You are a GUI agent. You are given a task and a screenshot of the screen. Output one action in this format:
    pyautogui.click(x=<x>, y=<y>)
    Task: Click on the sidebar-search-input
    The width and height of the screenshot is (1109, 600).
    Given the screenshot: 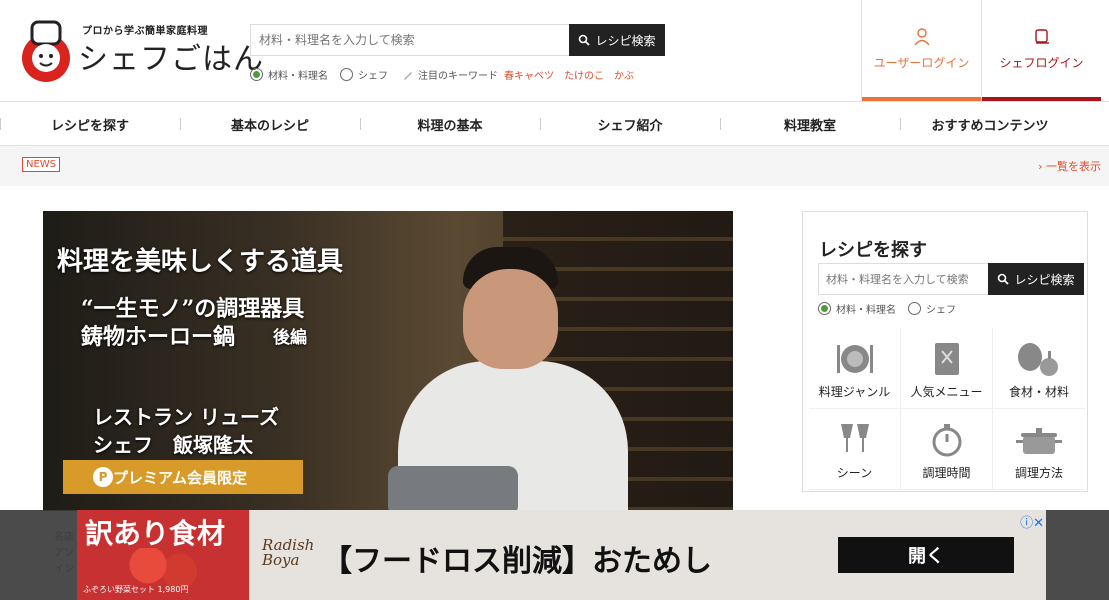 What is the action you would take?
    pyautogui.click(x=905, y=279)
    